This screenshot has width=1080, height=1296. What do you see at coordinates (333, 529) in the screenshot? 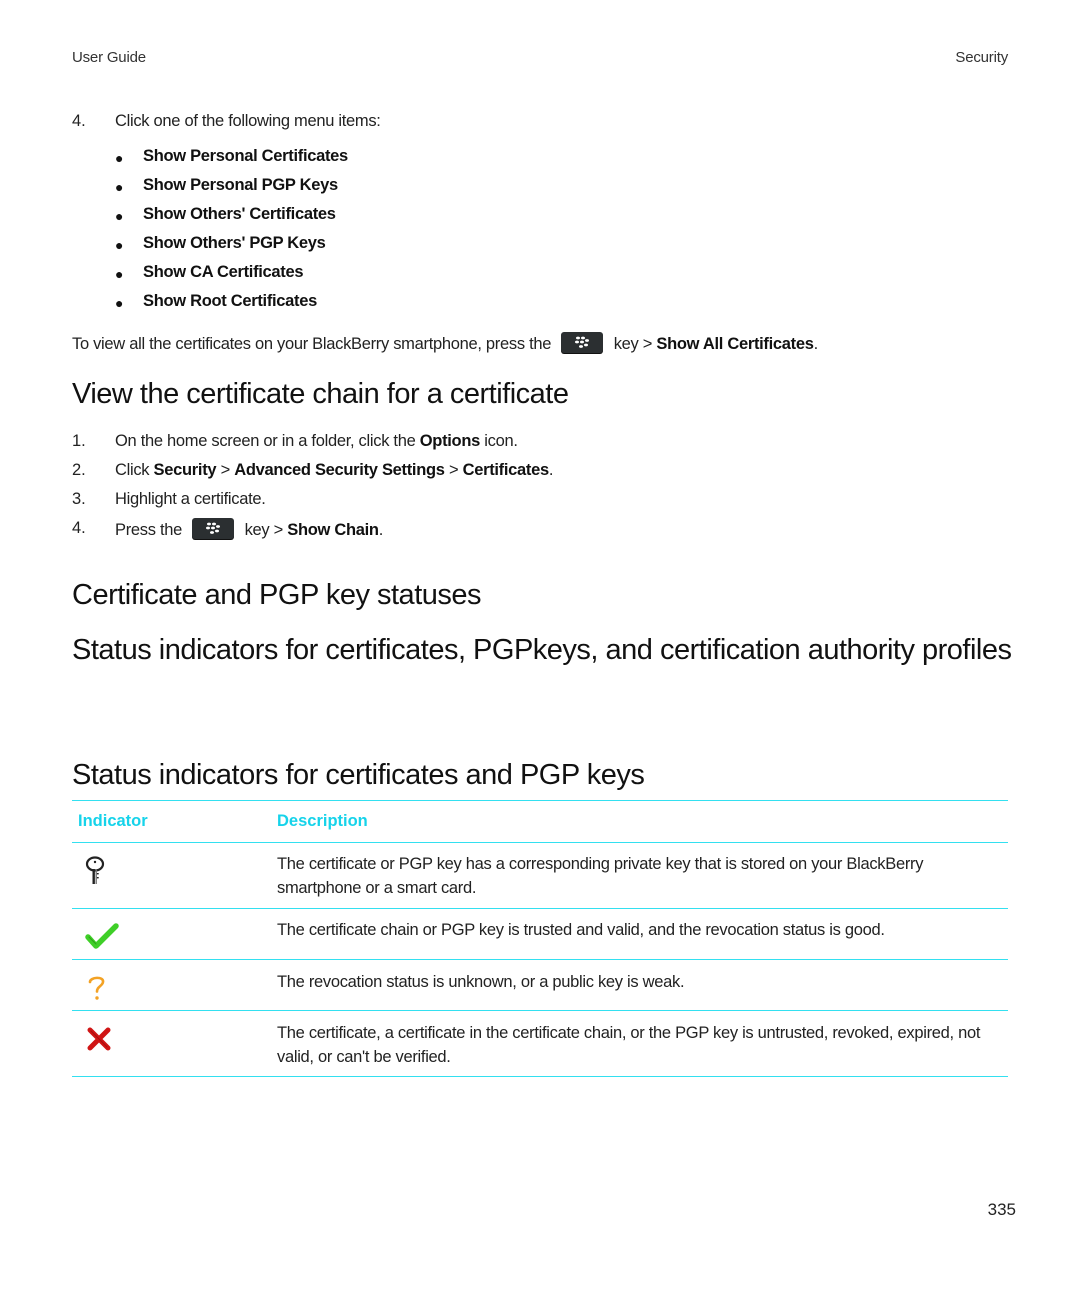
I see `ui-term: Show Chain` at bounding box center [333, 529].